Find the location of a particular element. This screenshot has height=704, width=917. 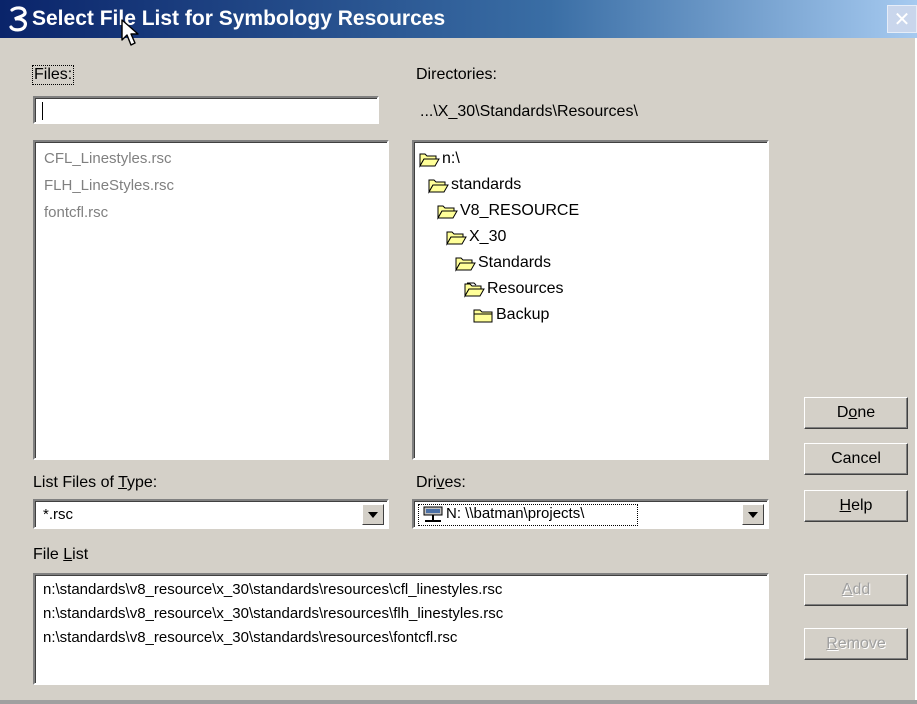

closed-folder-icon is located at coordinates (483, 315).